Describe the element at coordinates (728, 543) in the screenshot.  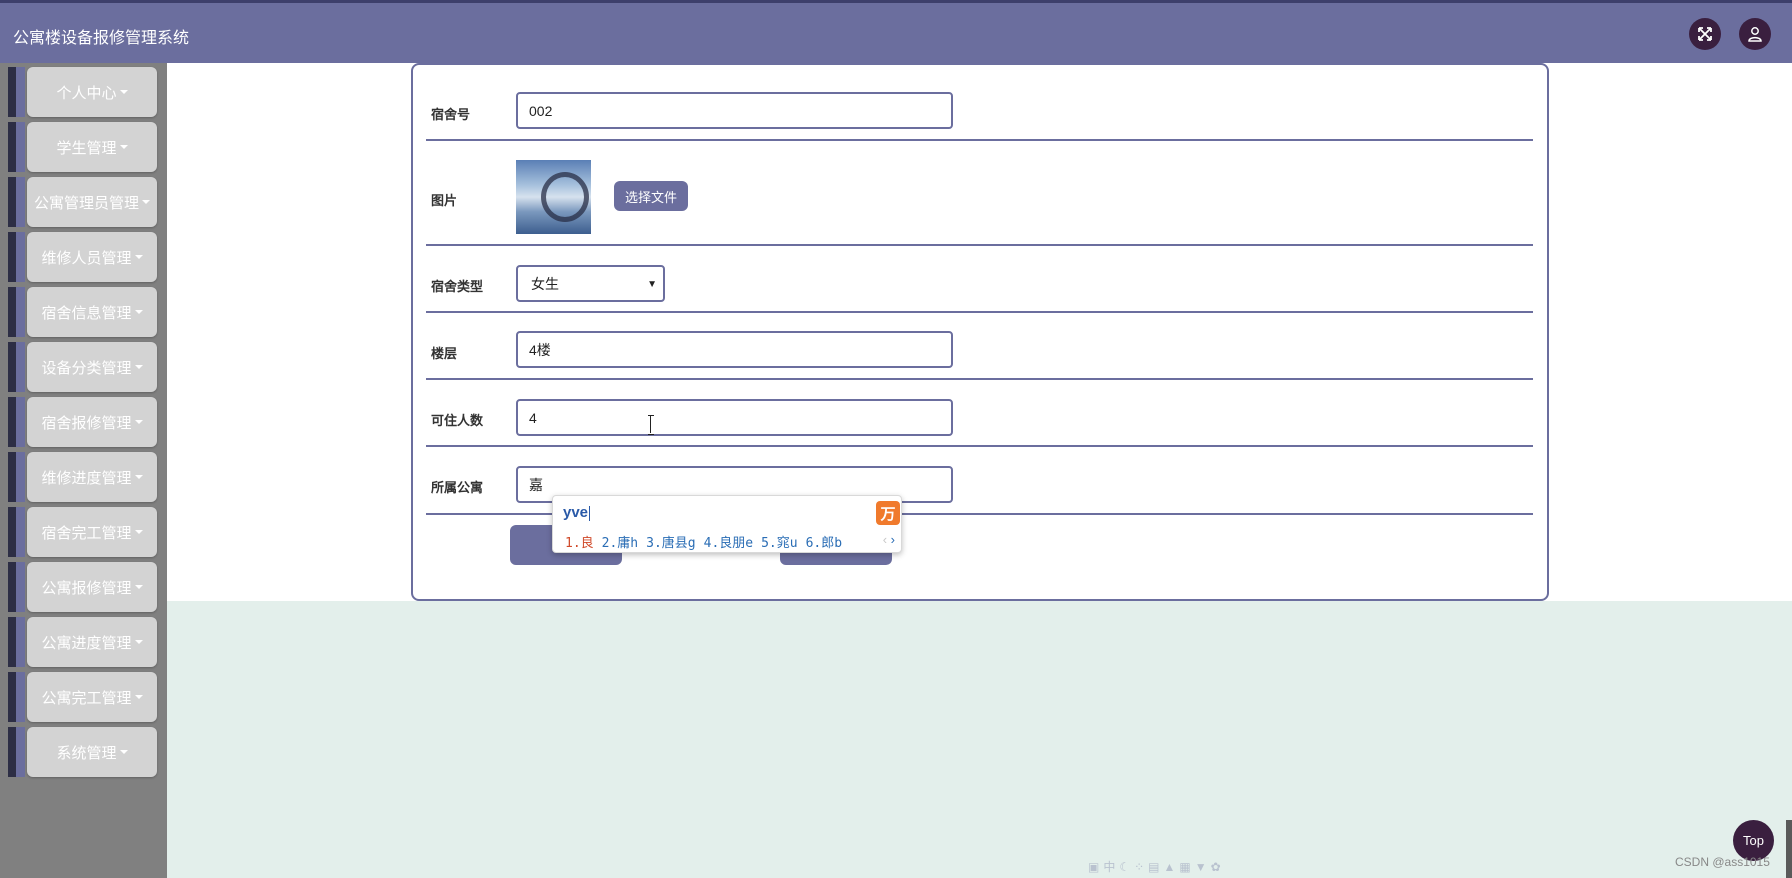
I see `ime-candidate: 4.良朋e` at that location.